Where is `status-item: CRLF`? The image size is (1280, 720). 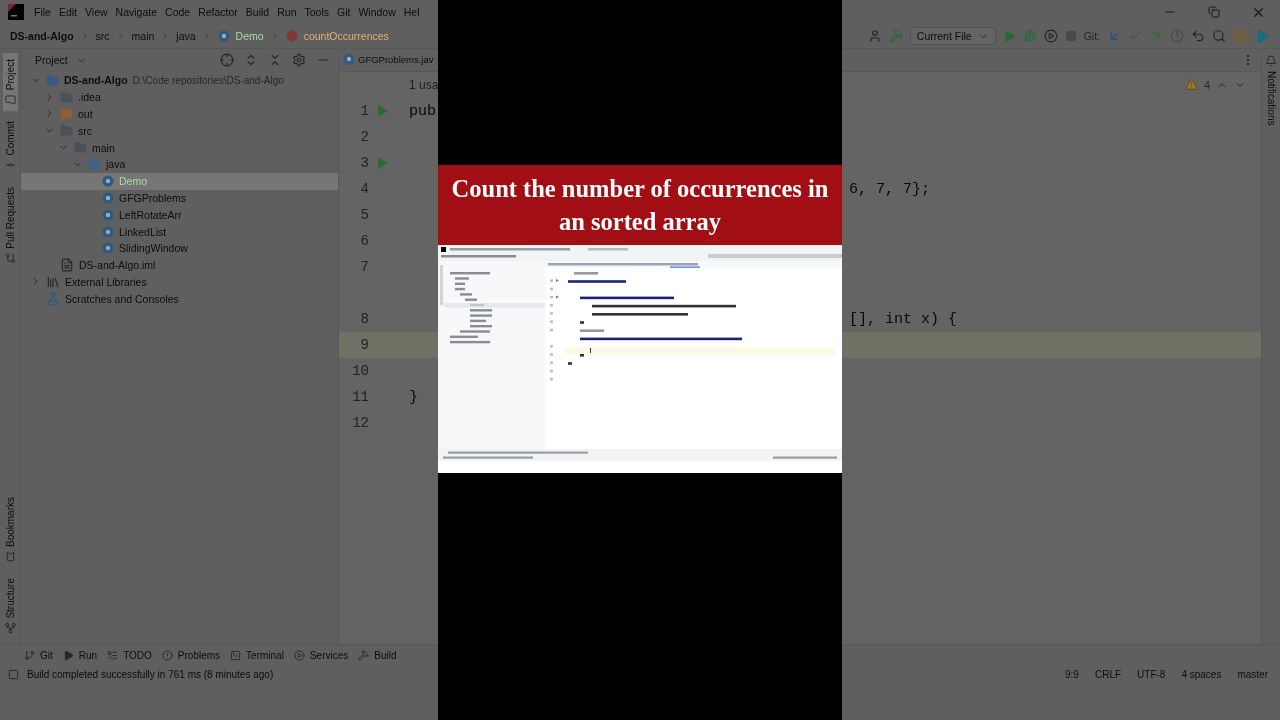
status-item: CRLF is located at coordinates (1108, 674).